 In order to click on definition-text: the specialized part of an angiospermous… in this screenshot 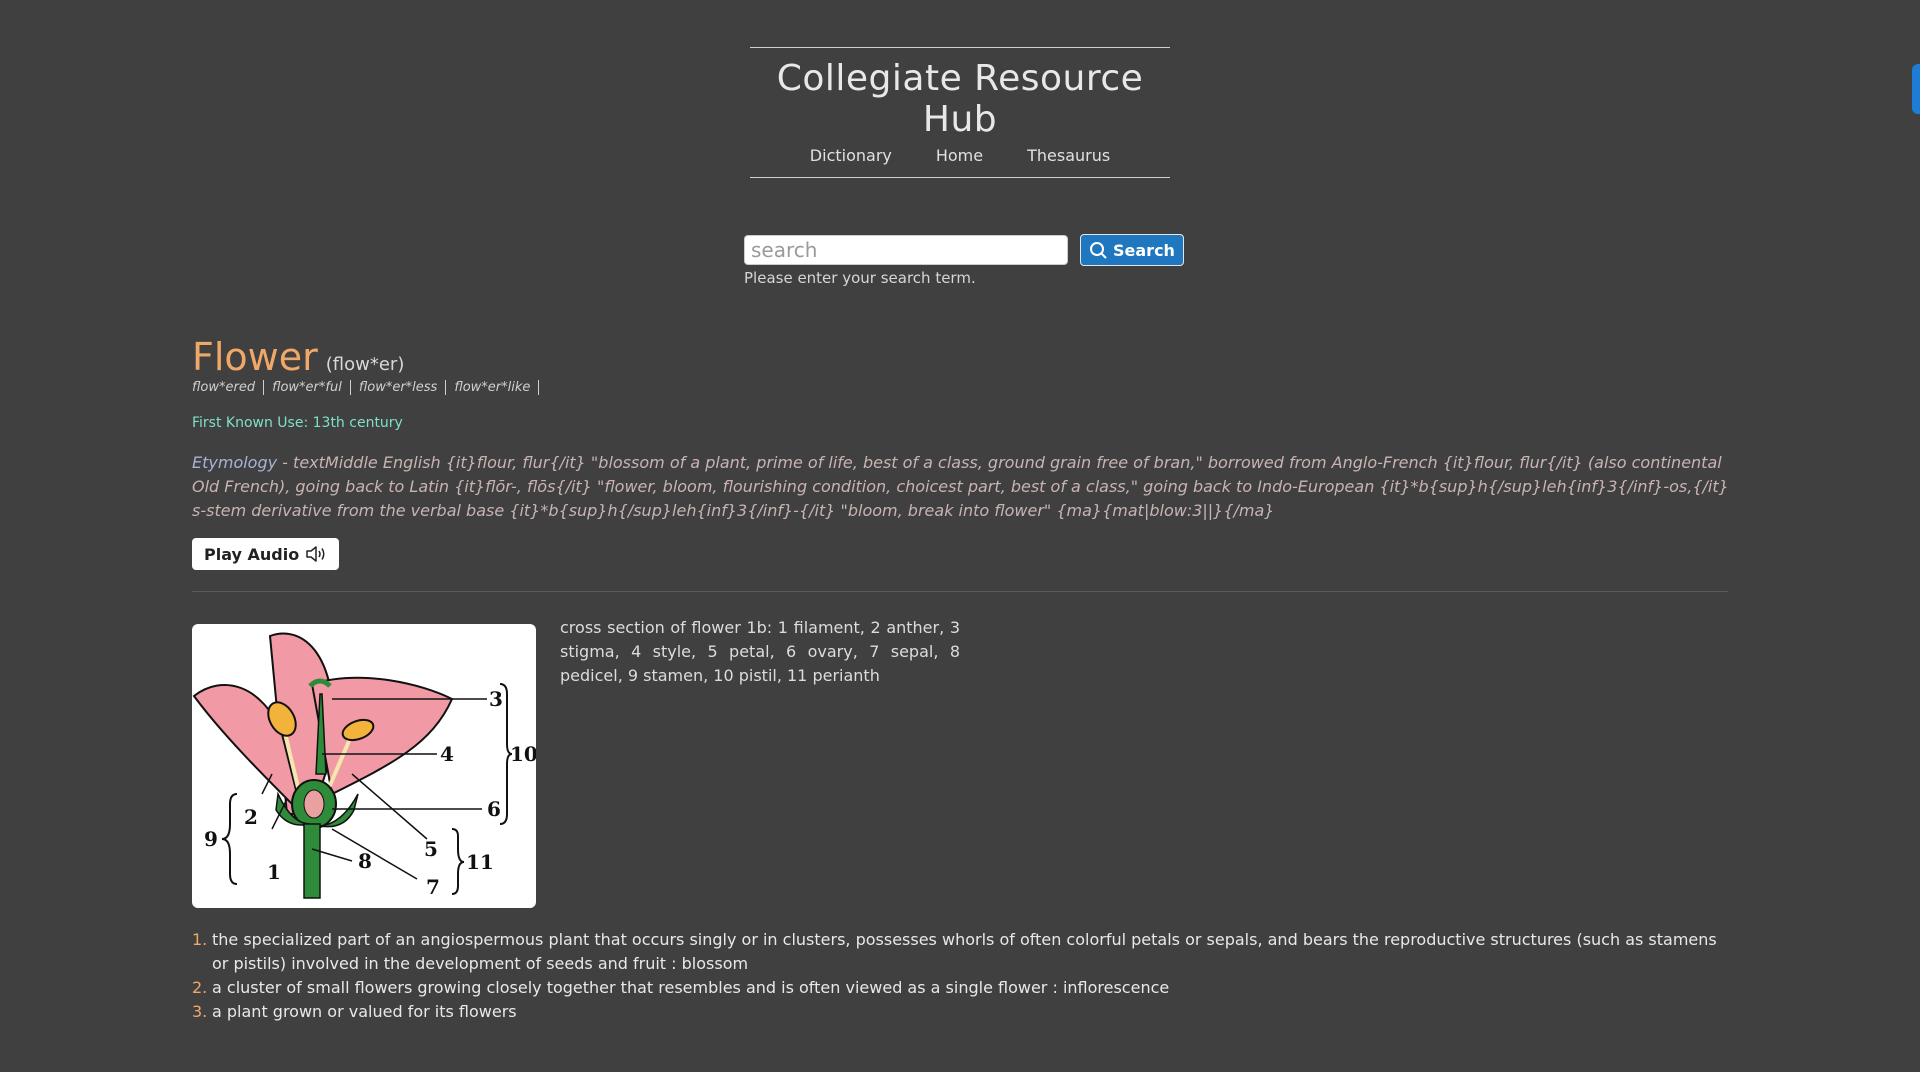, I will do `click(964, 951)`.